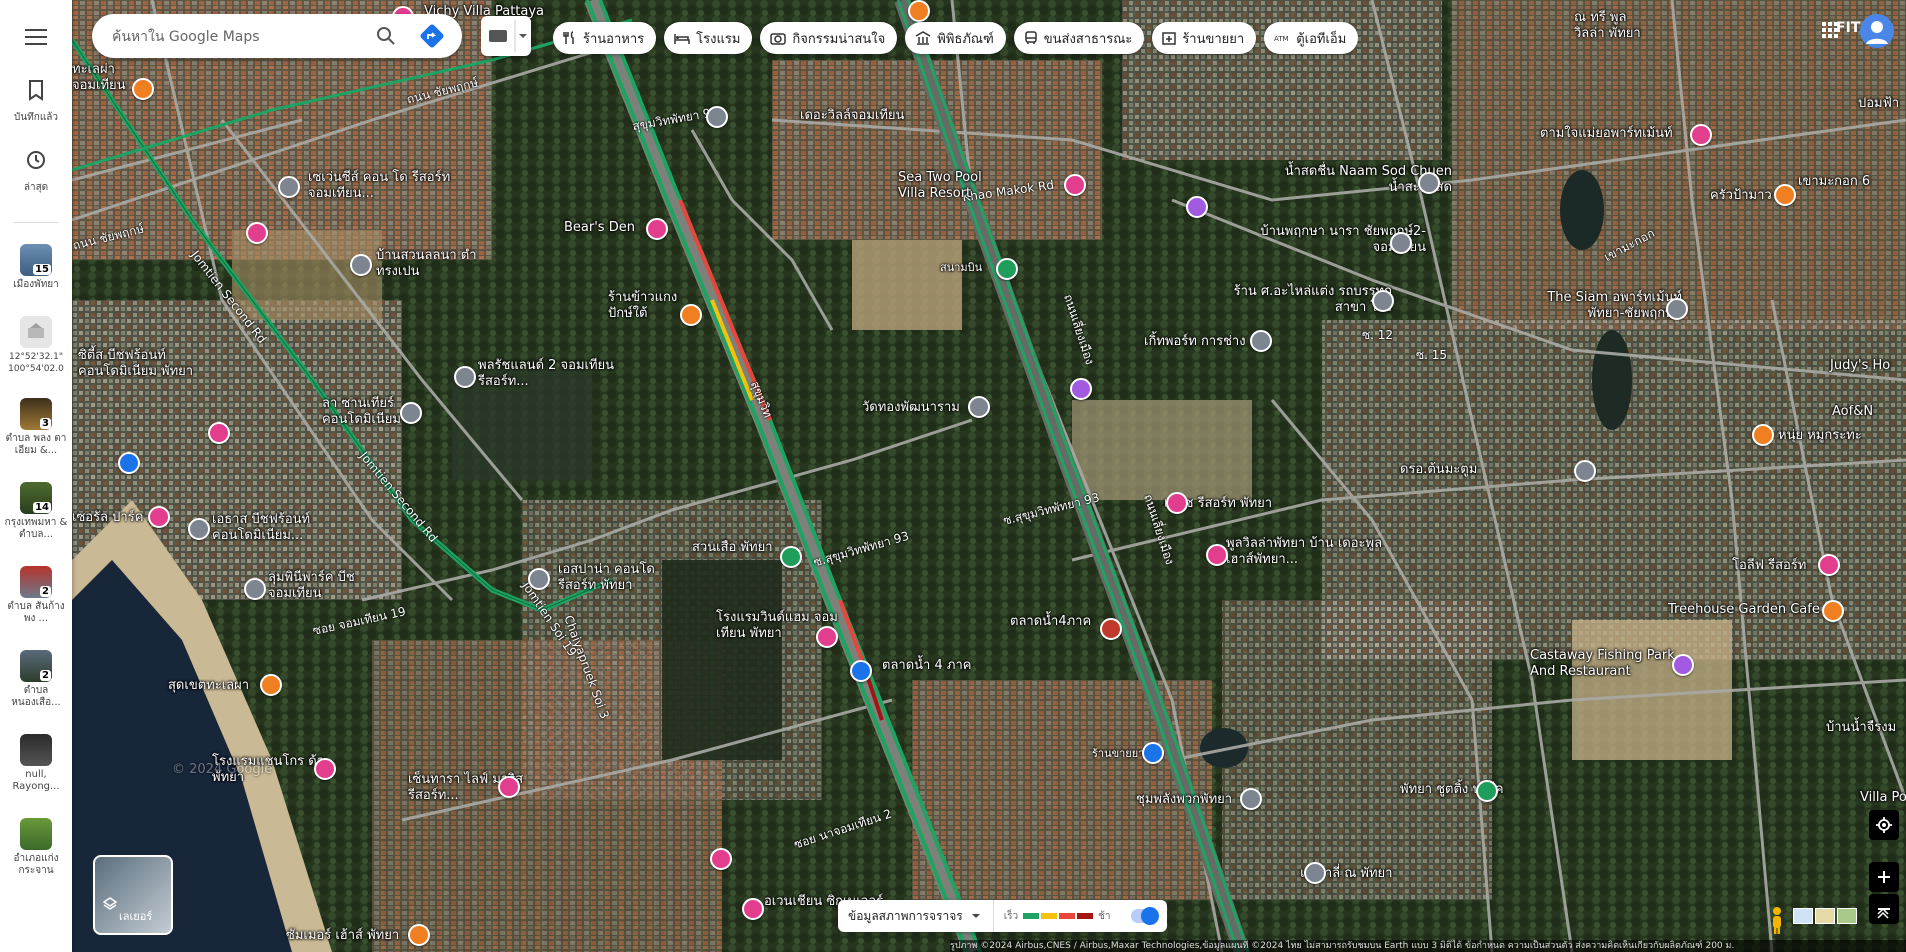 This screenshot has height=952, width=1906. I want to click on map-label: ครัวป้ามาว, so click(1741, 196).